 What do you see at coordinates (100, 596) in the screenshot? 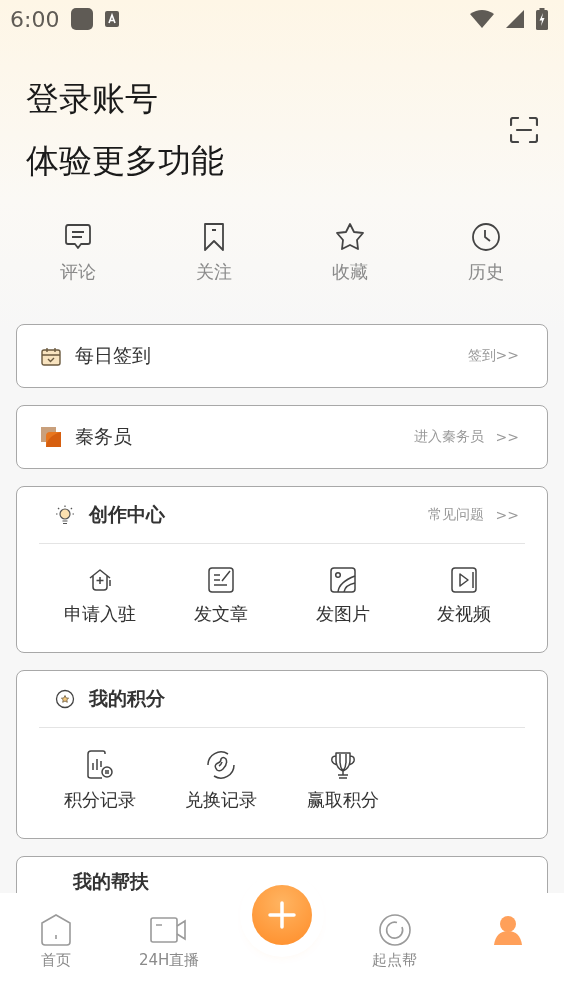
I see `creation-item: 申请入驻` at bounding box center [100, 596].